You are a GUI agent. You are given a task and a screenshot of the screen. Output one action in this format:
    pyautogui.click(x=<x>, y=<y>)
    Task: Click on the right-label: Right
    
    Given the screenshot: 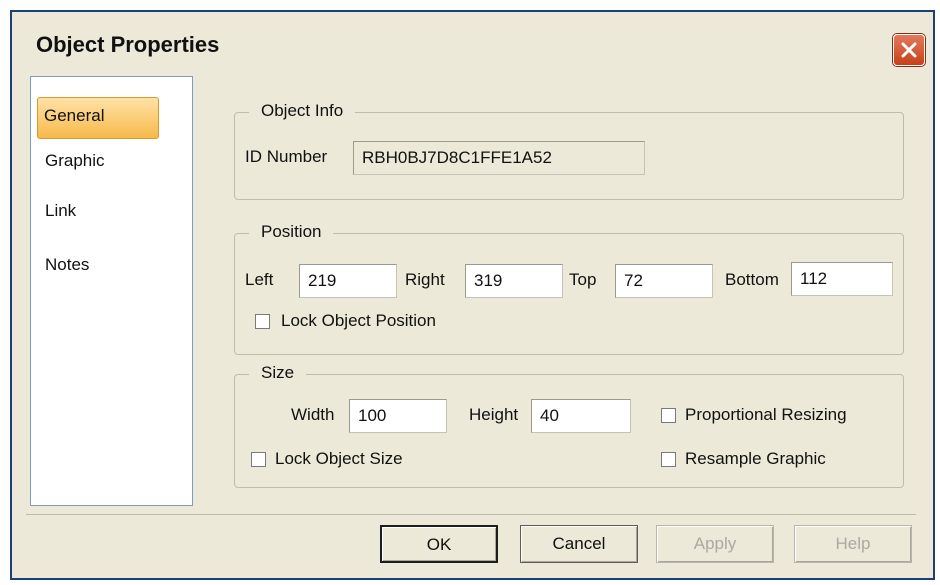 What is the action you would take?
    pyautogui.click(x=425, y=279)
    